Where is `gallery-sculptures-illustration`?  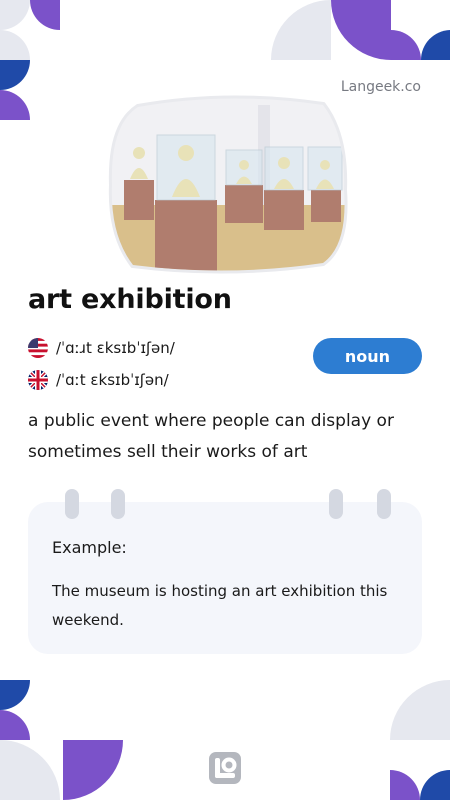
gallery-sculptures-illustration is located at coordinates (228, 185).